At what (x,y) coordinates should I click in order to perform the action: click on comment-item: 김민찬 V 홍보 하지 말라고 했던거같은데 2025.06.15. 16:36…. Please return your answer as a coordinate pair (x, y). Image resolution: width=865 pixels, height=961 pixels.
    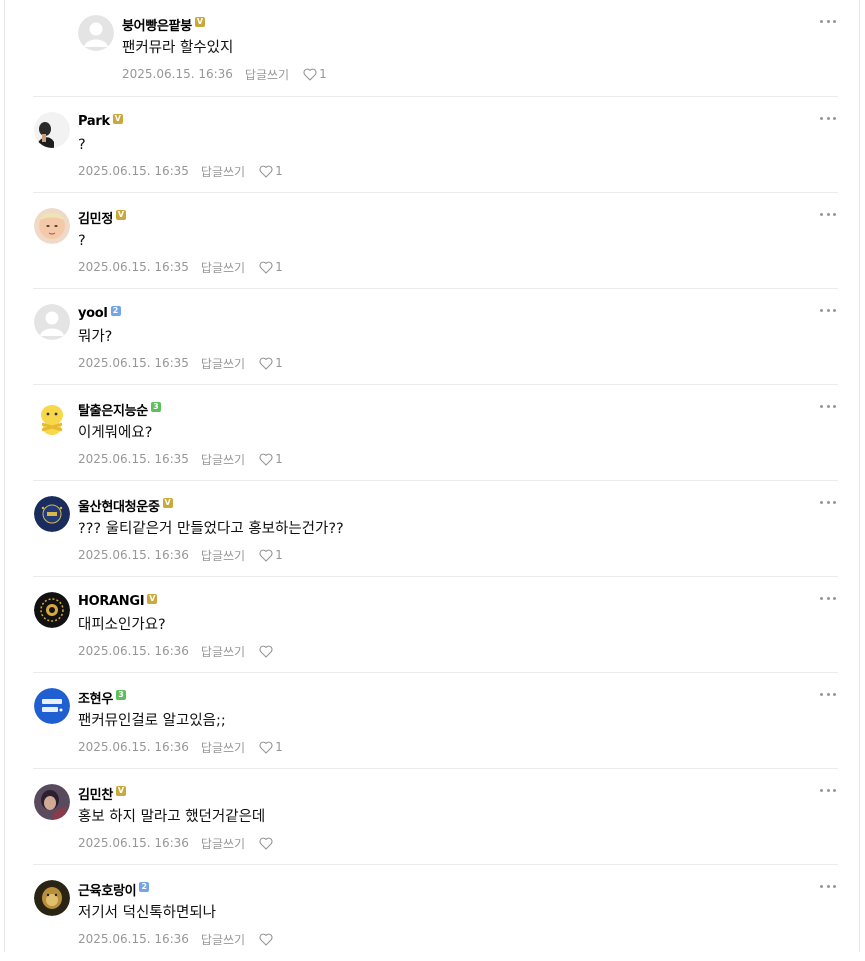
    Looking at the image, I should click on (435, 817).